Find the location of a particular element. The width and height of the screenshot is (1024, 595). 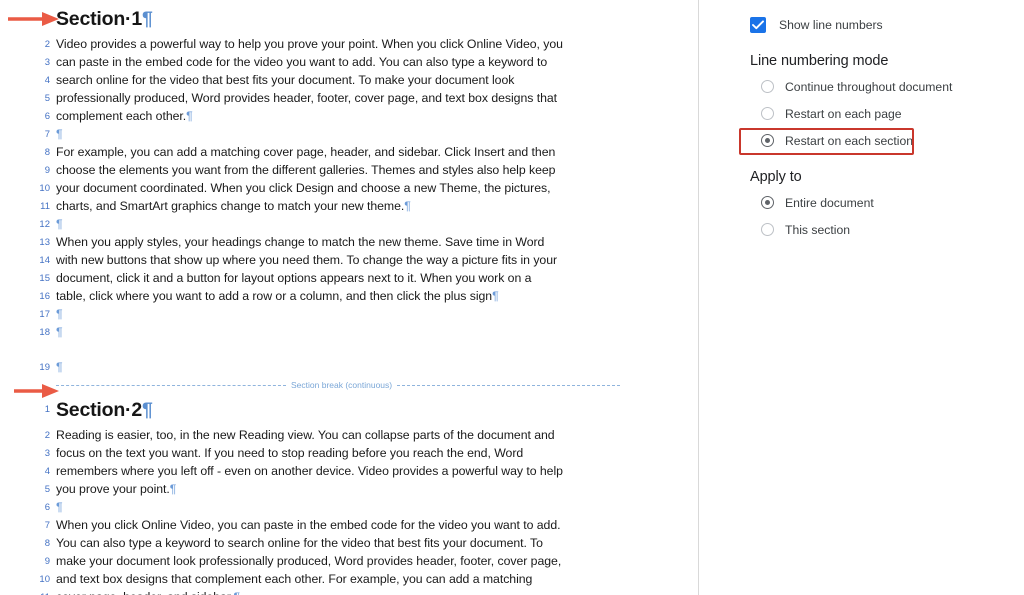

apply-to-title: Apply to is located at coordinates (776, 177).